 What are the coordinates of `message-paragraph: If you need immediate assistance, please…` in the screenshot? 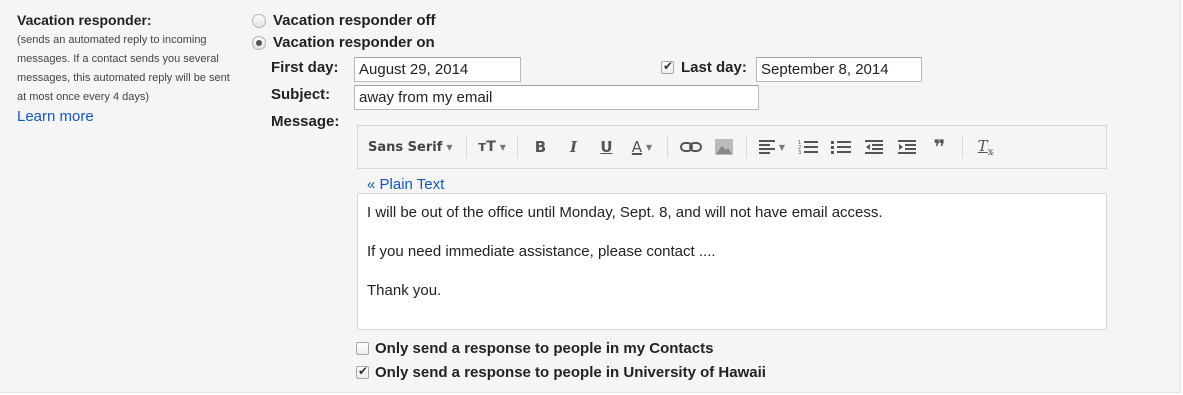 It's located at (541, 251).